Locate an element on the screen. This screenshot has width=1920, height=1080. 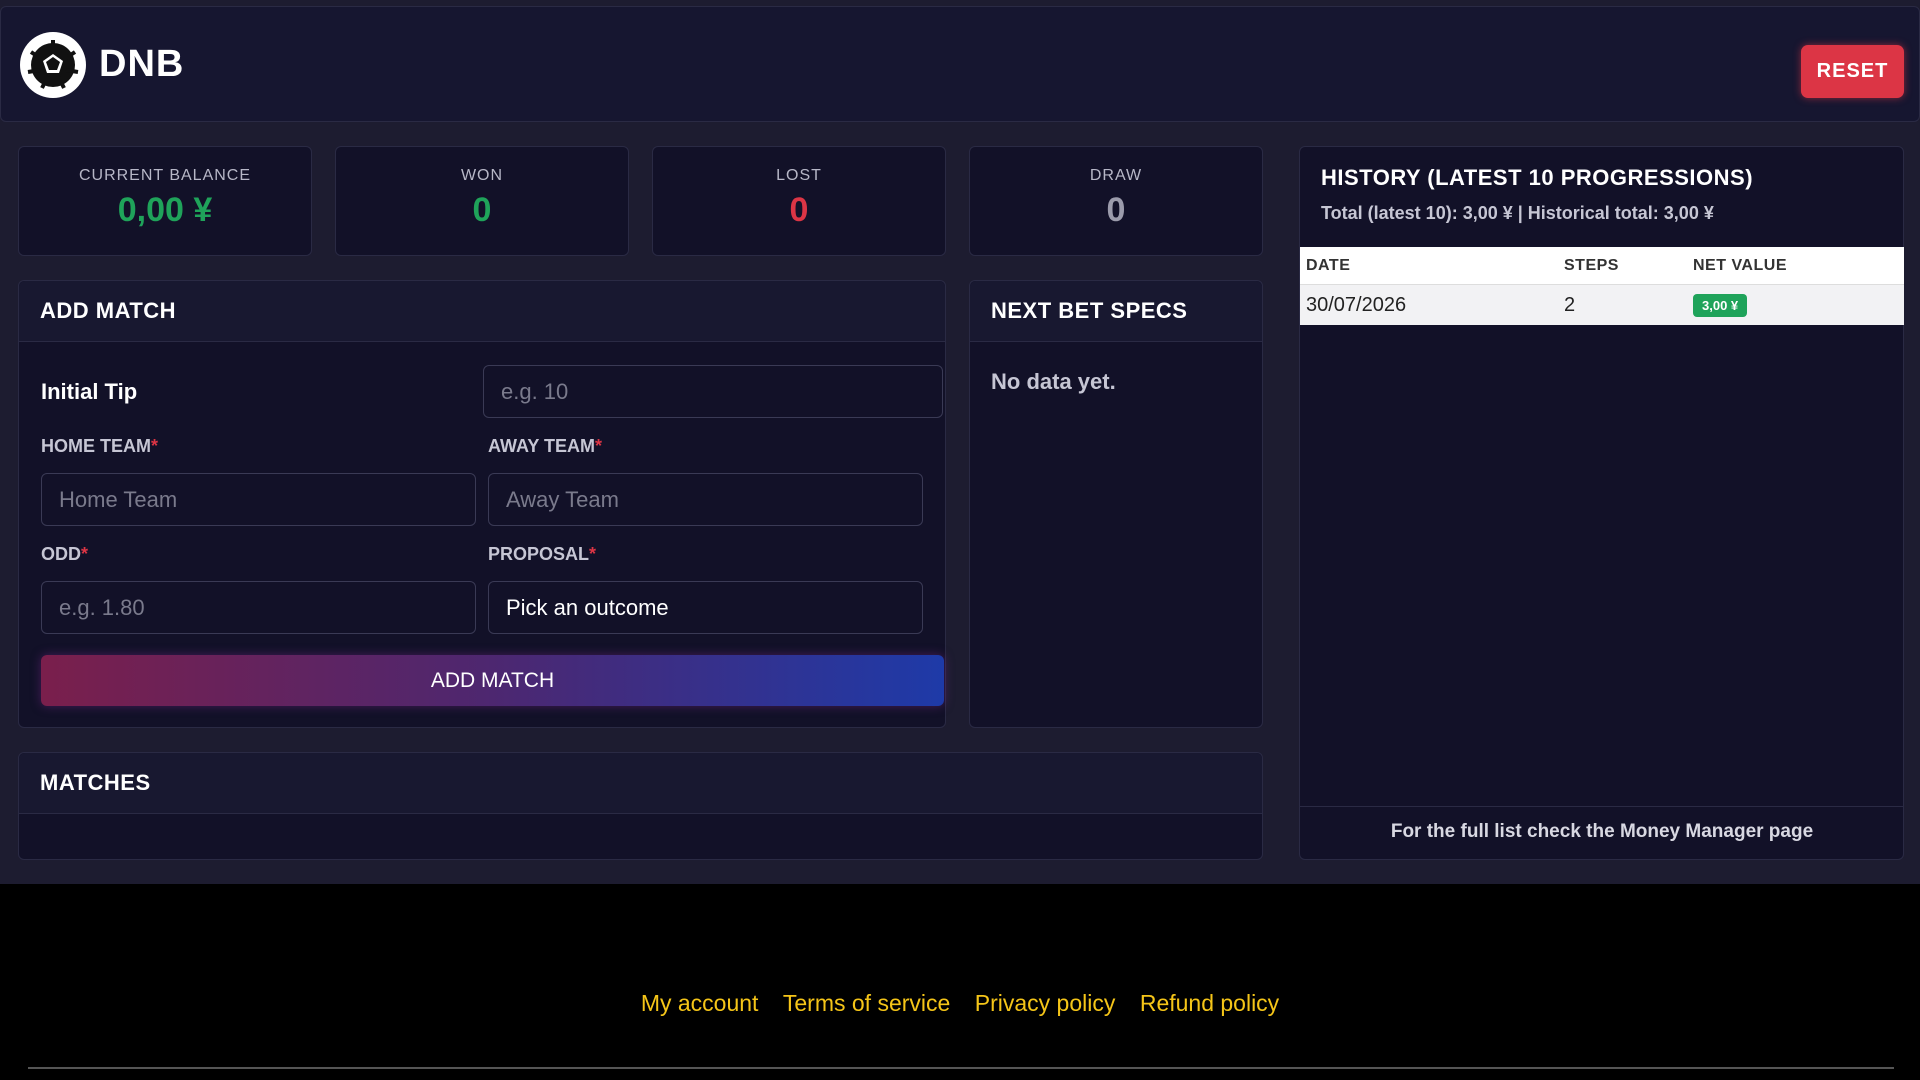
proposal-select: Pick an outcome is located at coordinates (705, 607).